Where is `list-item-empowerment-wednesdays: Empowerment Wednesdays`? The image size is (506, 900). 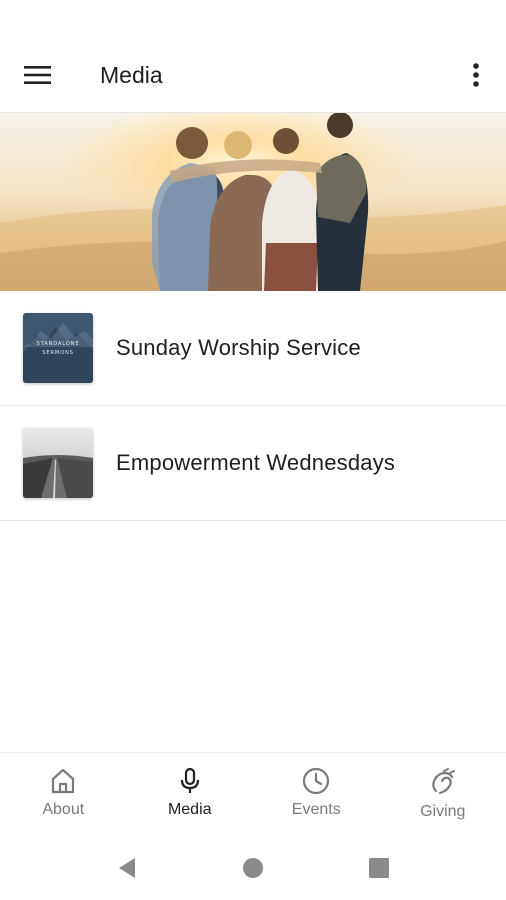 list-item-empowerment-wednesdays: Empowerment Wednesdays is located at coordinates (253, 463).